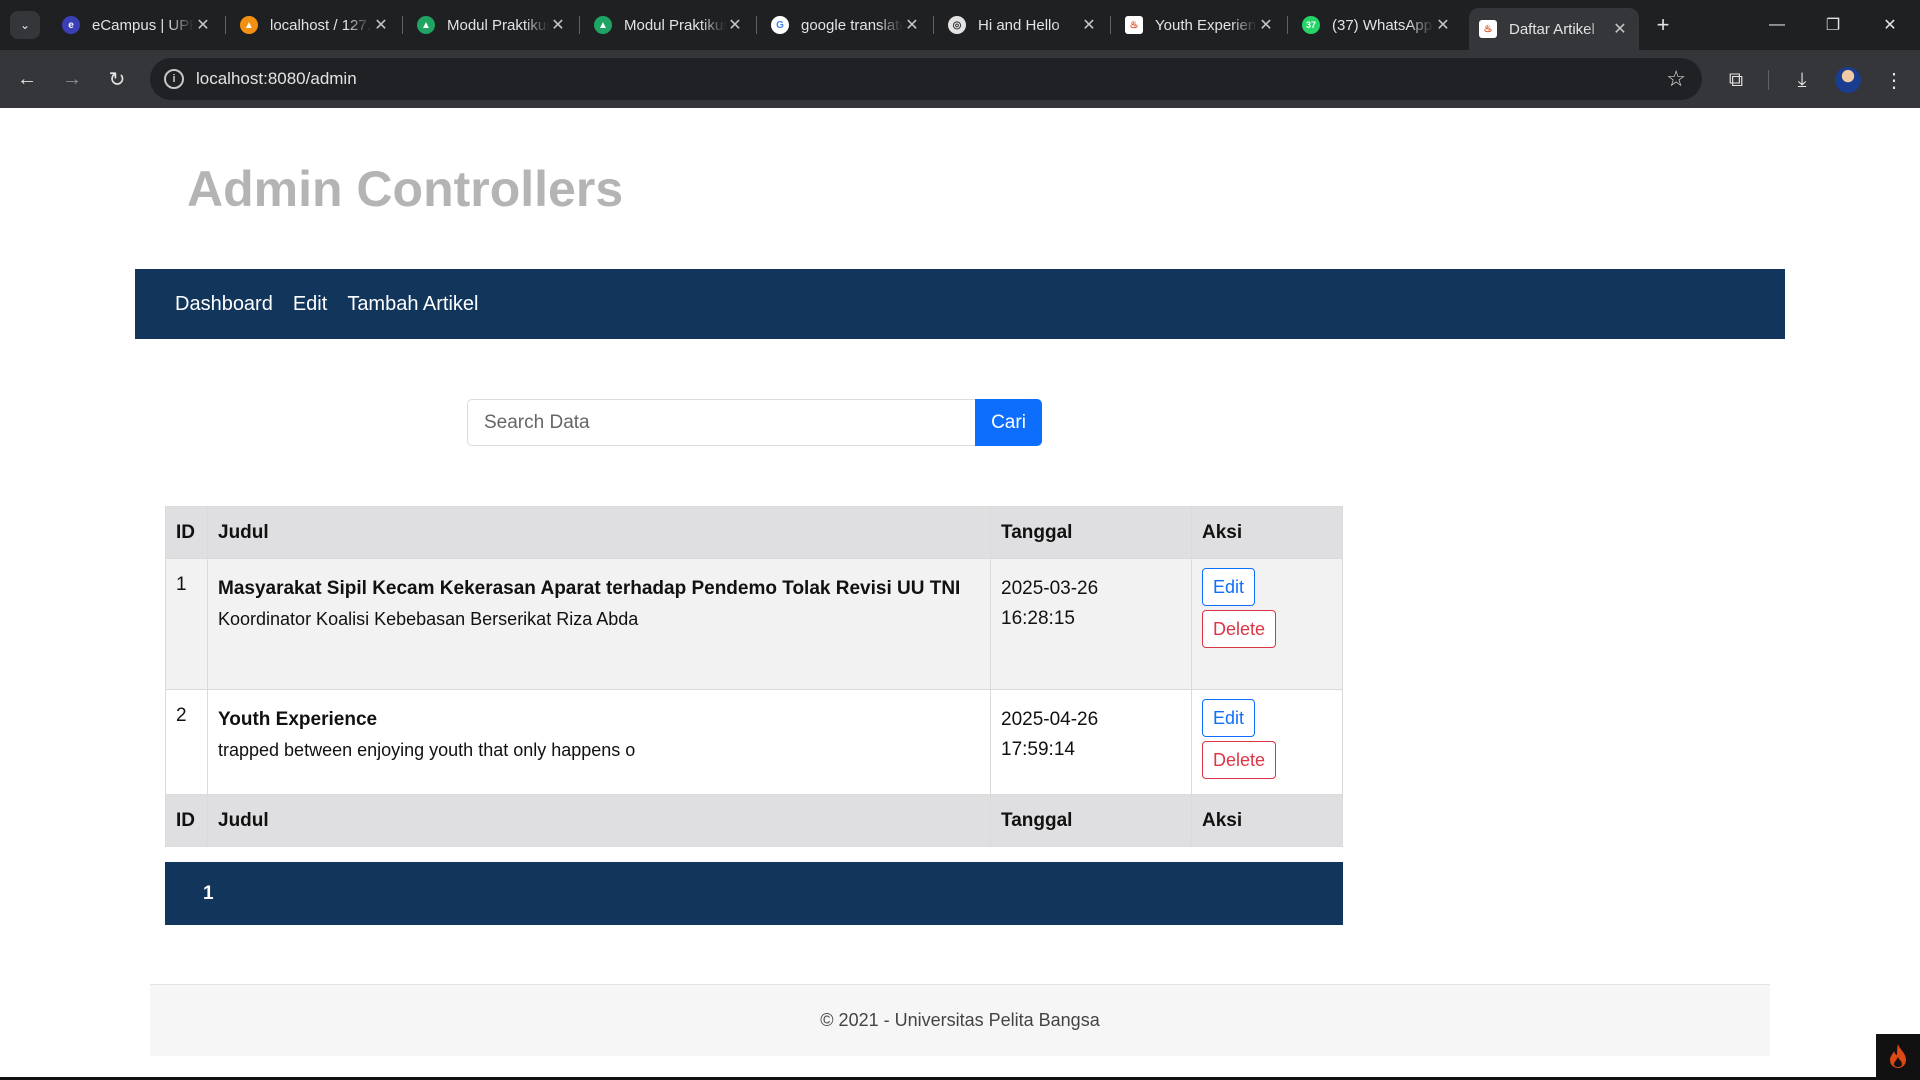 This screenshot has height=1080, width=1920. What do you see at coordinates (926, 79) in the screenshot?
I see `address-bar: i localhost:8080/admin ☆` at bounding box center [926, 79].